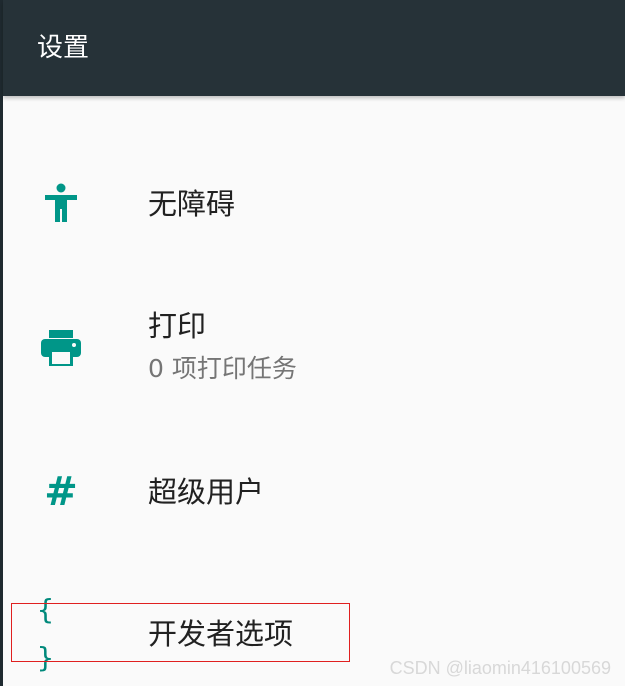  I want to click on app-toolbar: 设置, so click(314, 48).